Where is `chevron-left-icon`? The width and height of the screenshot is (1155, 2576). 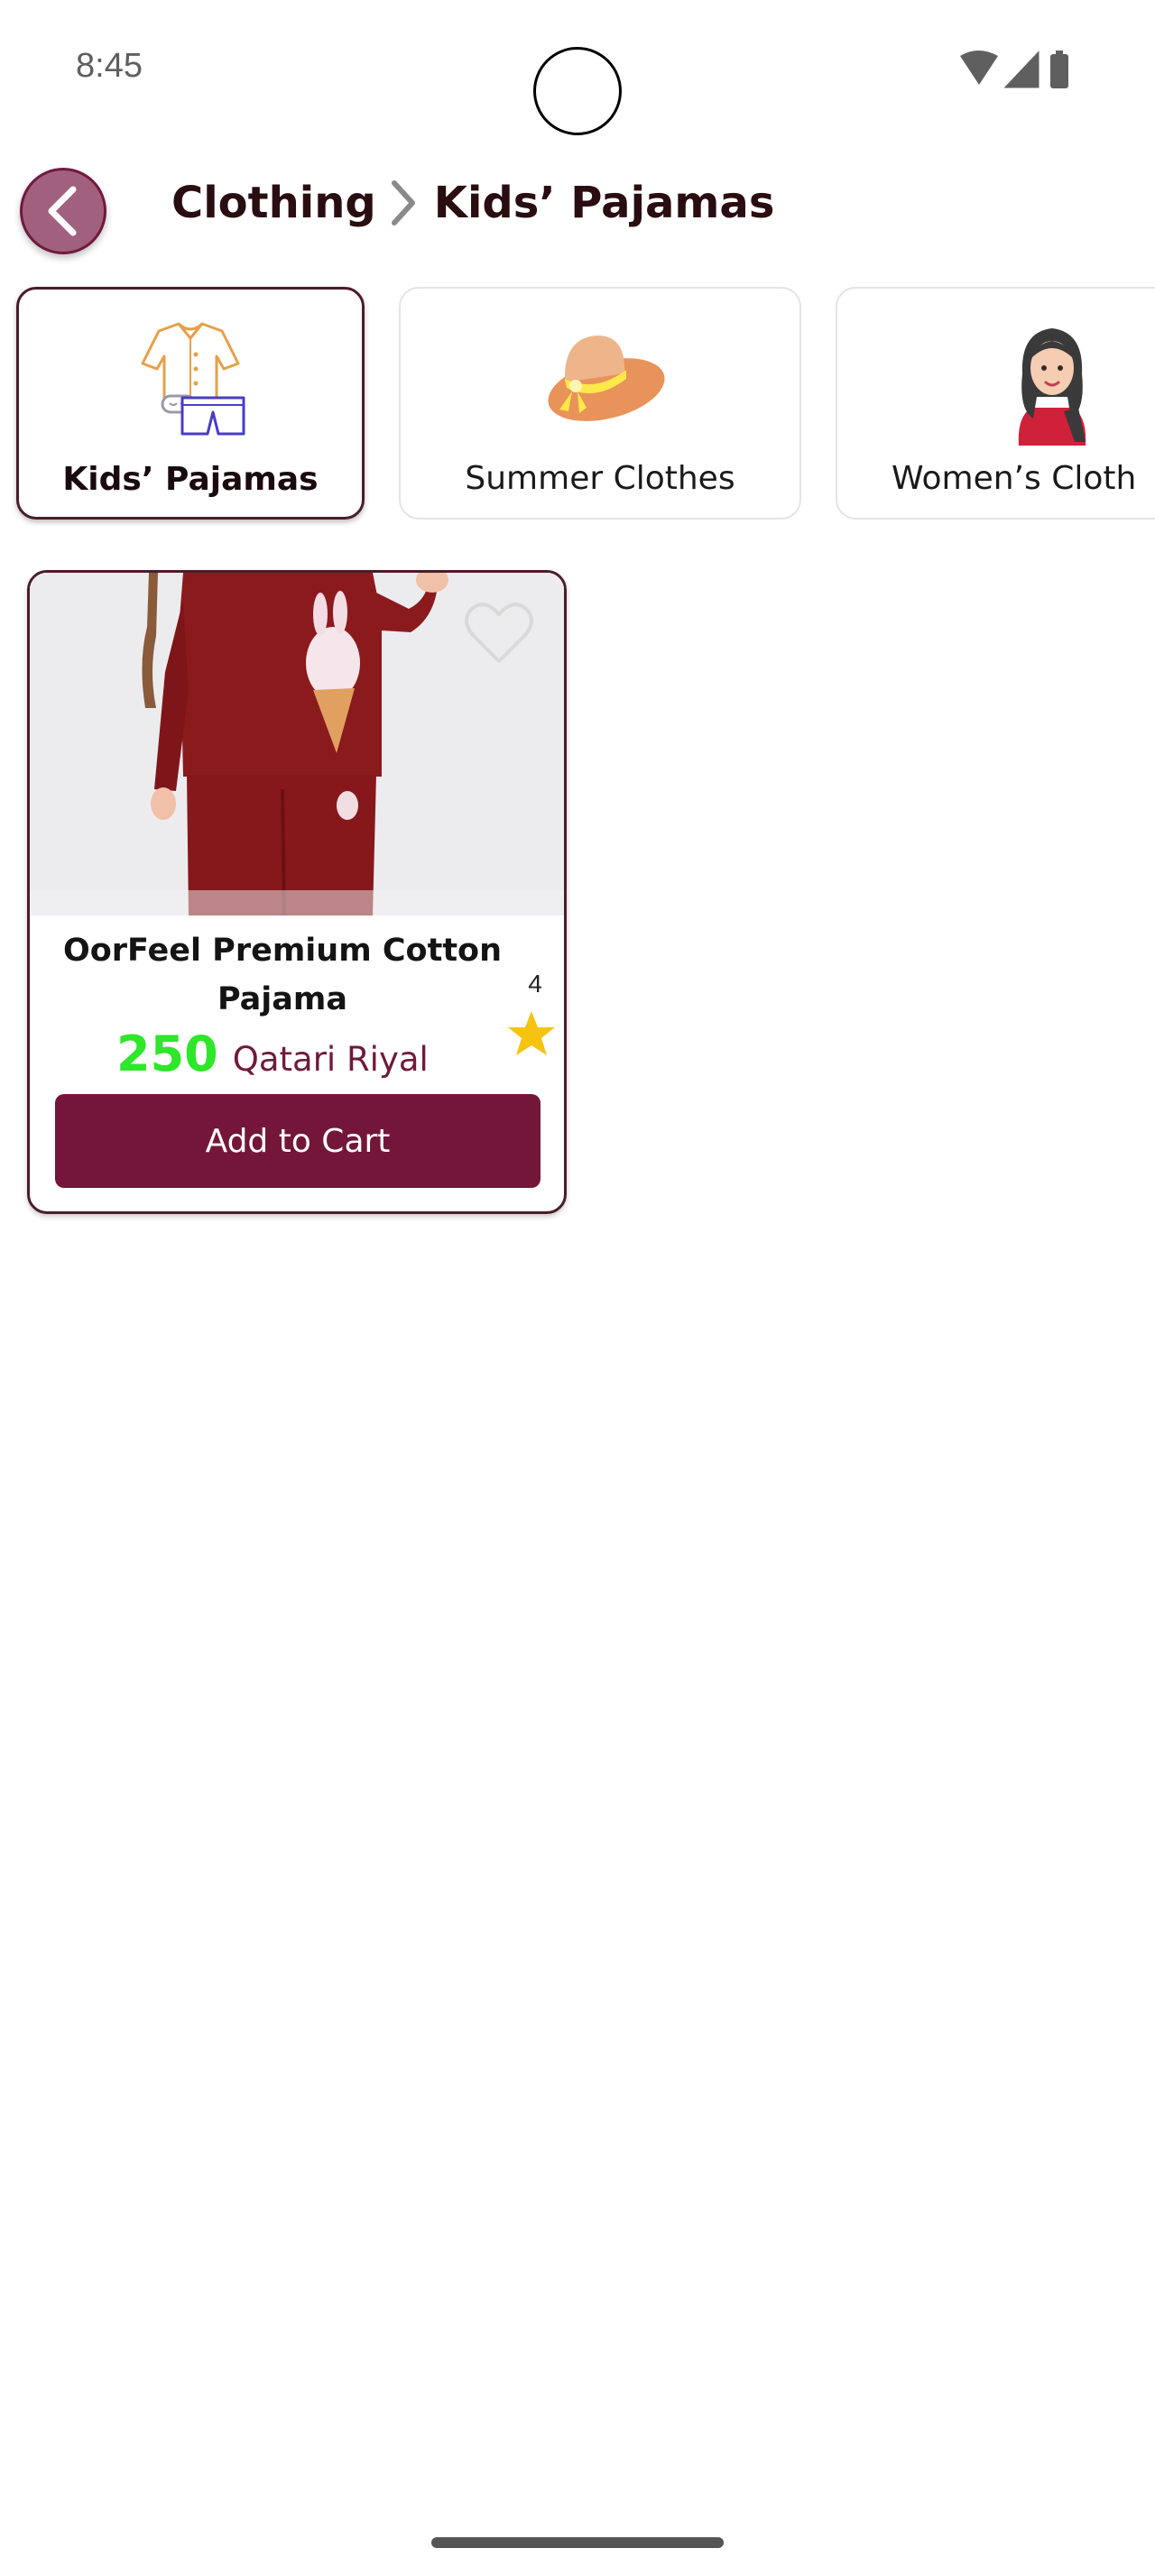 chevron-left-icon is located at coordinates (62, 211).